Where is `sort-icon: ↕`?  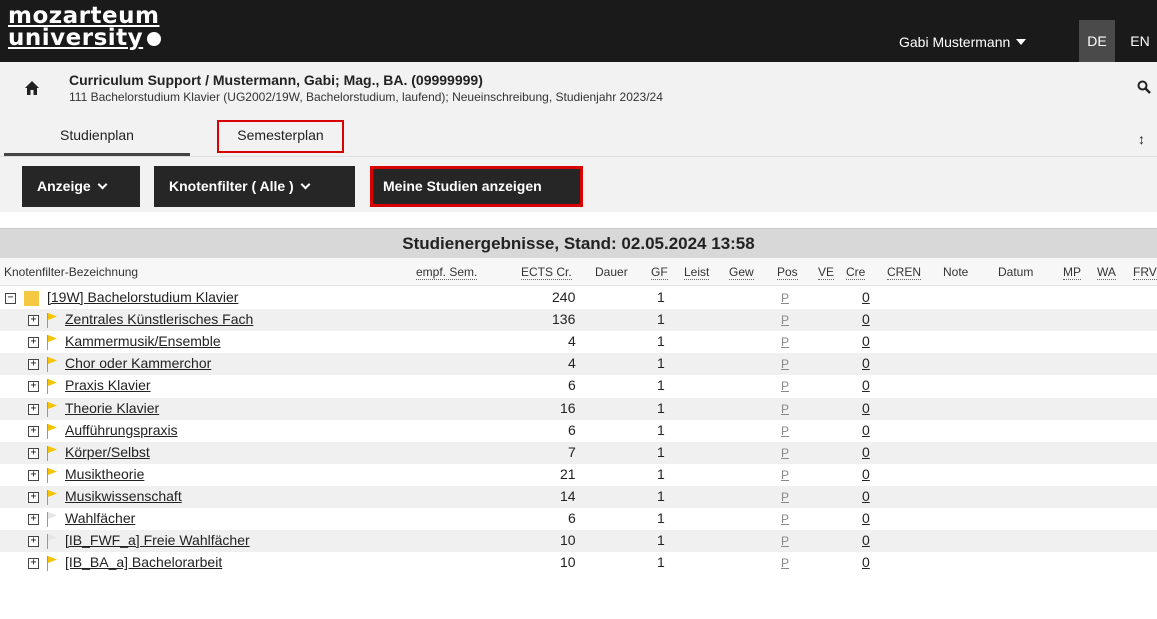
sort-icon: ↕ is located at coordinates (1141, 139).